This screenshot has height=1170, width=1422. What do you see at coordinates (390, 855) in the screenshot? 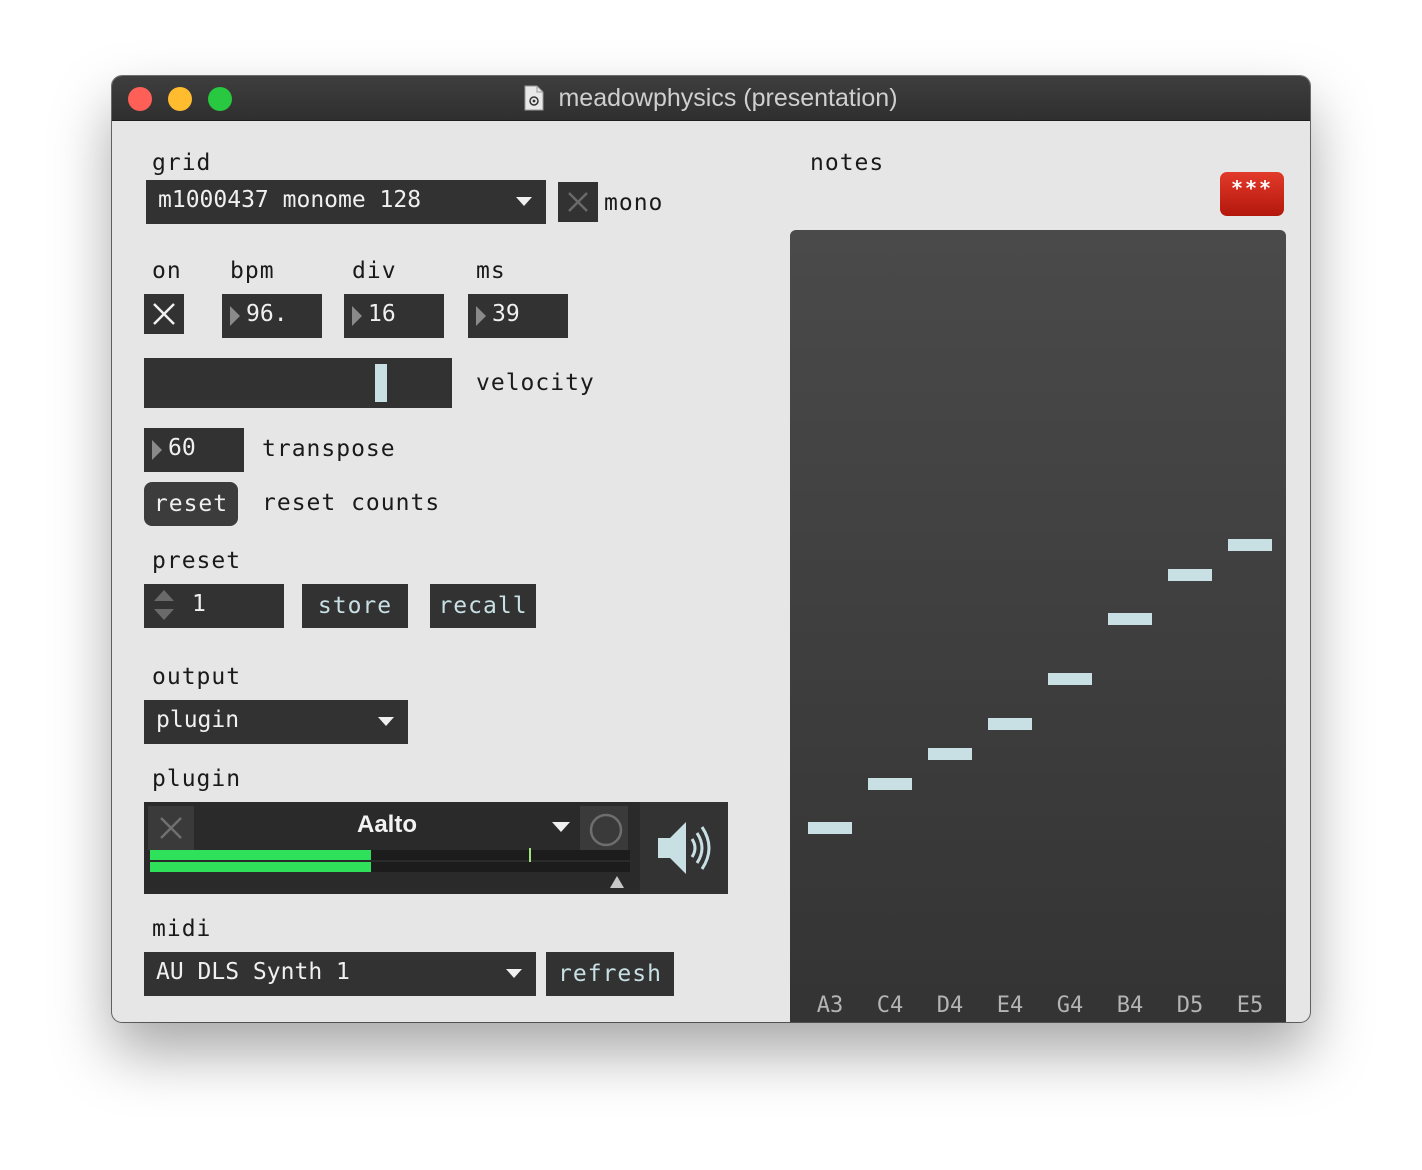
I see `level-meter-left` at bounding box center [390, 855].